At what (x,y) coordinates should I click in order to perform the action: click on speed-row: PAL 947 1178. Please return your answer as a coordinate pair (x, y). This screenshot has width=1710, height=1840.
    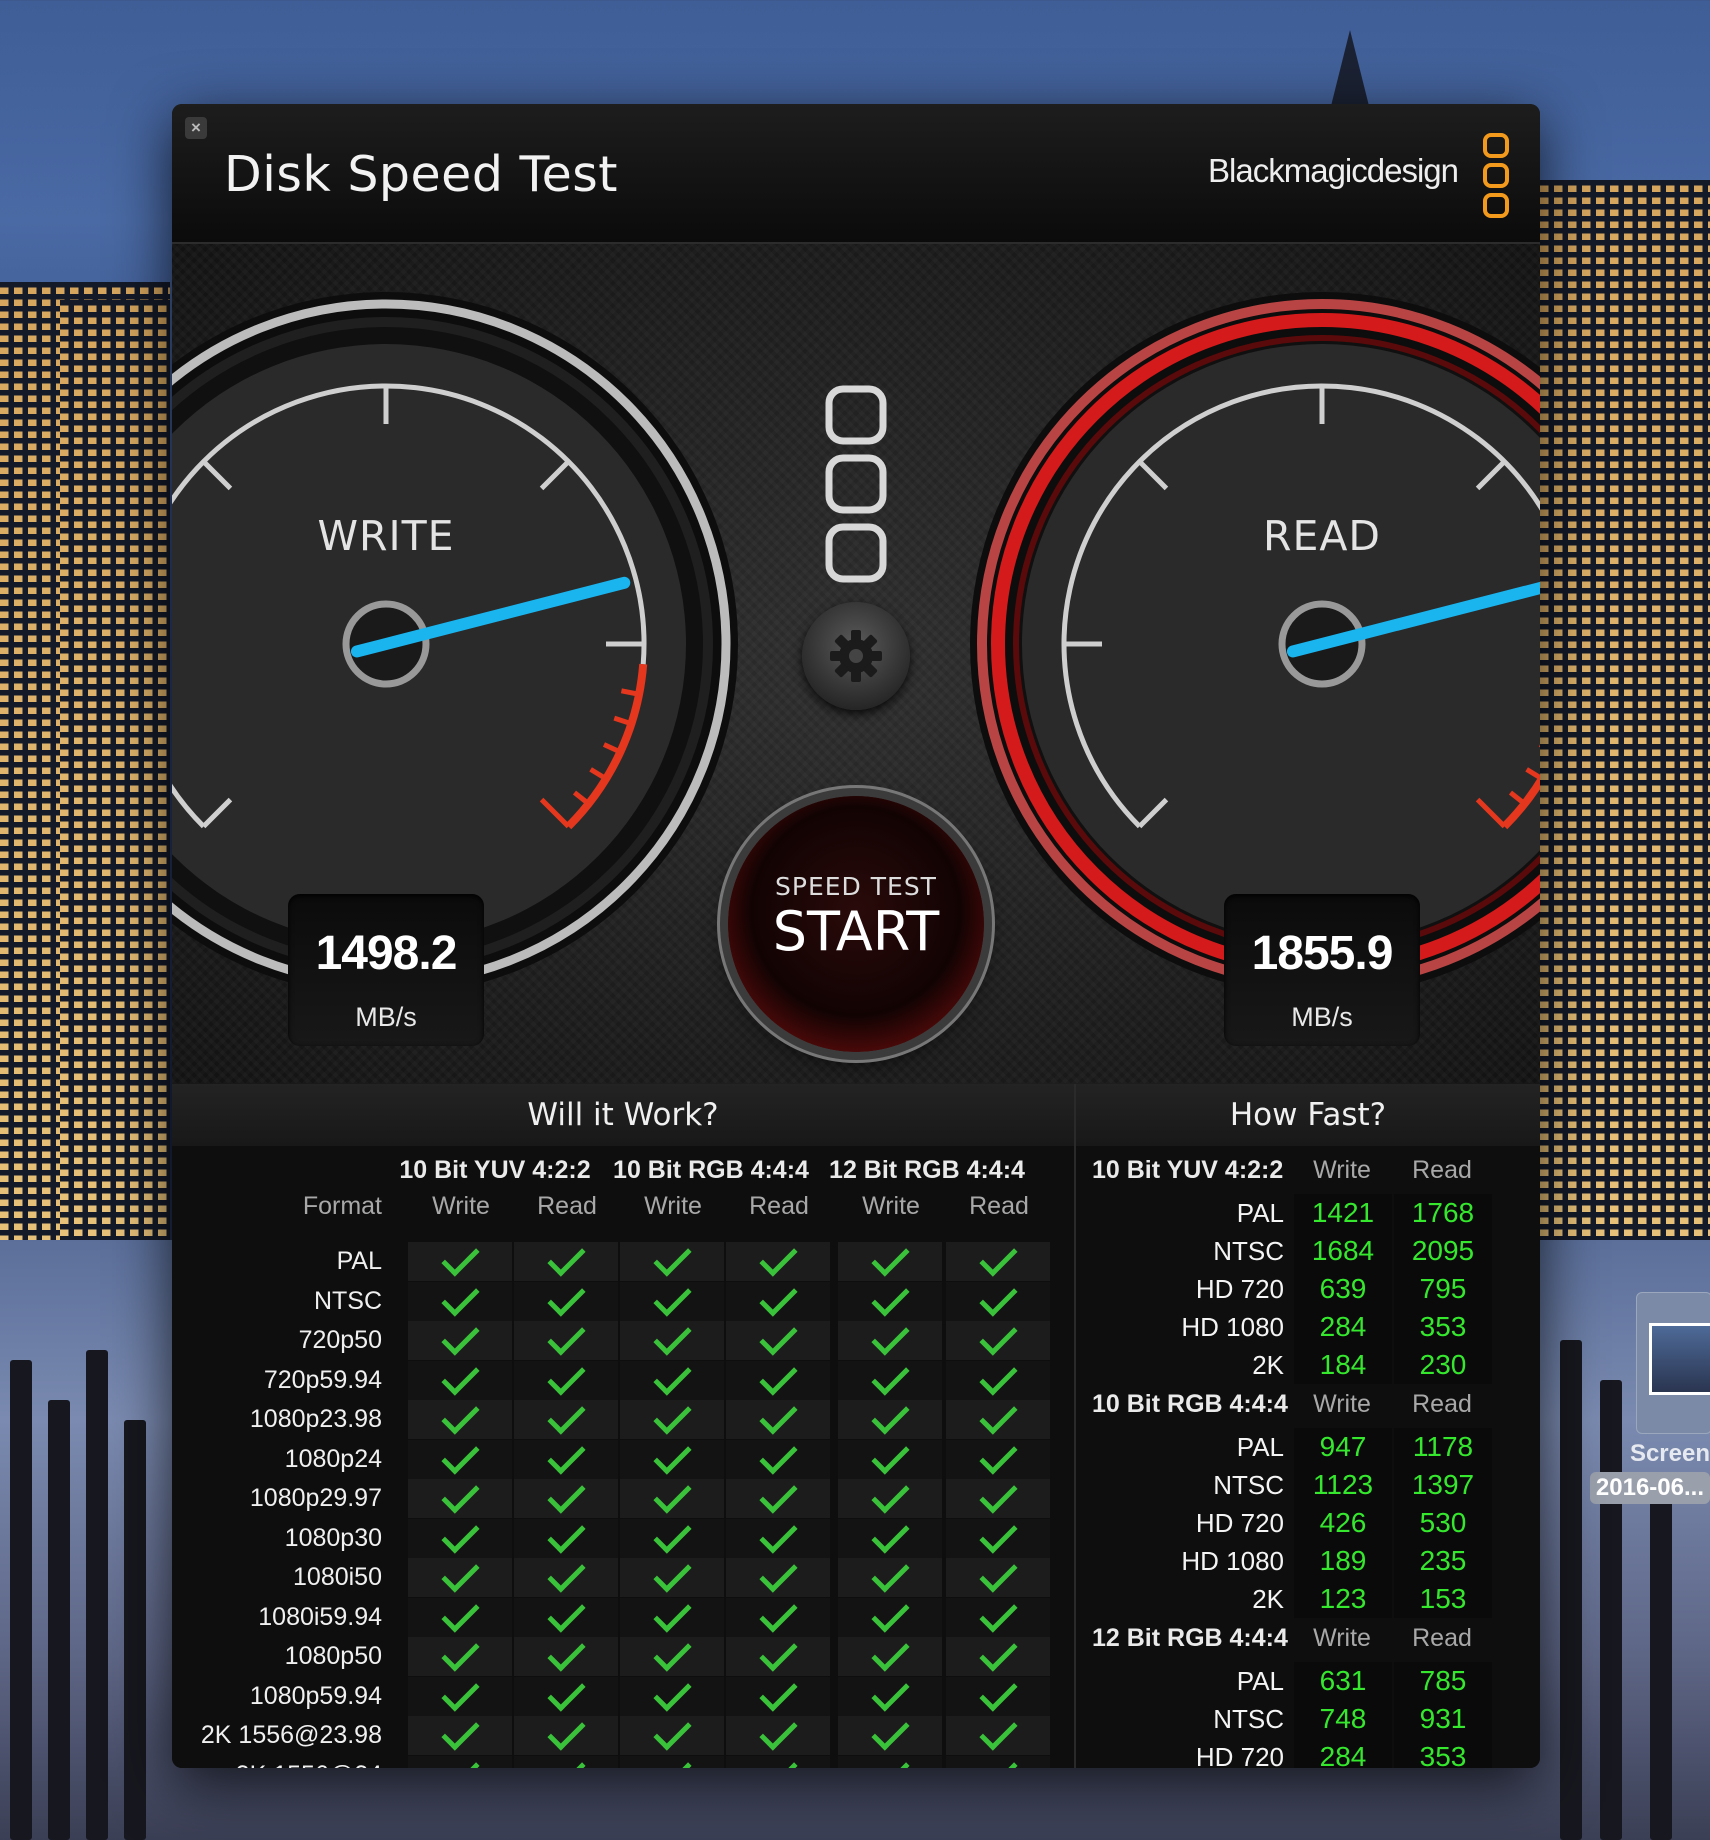
    Looking at the image, I should click on (856, 1447).